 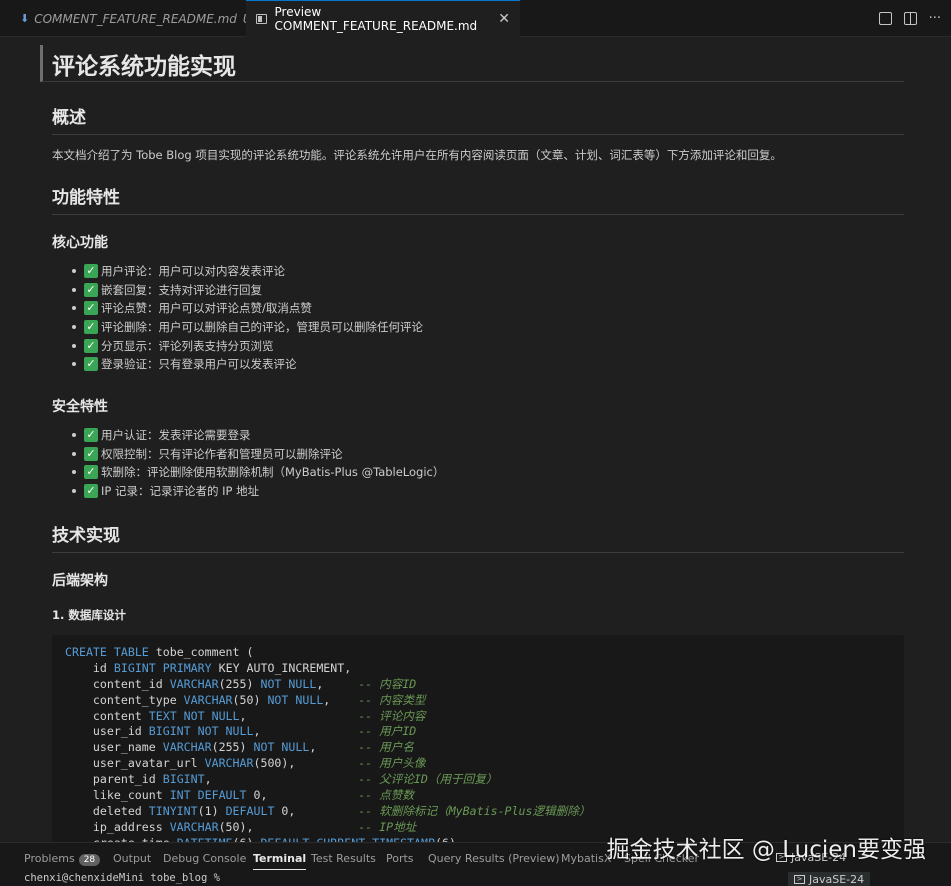 I want to click on panel-tab-label: Ports, so click(x=400, y=858).